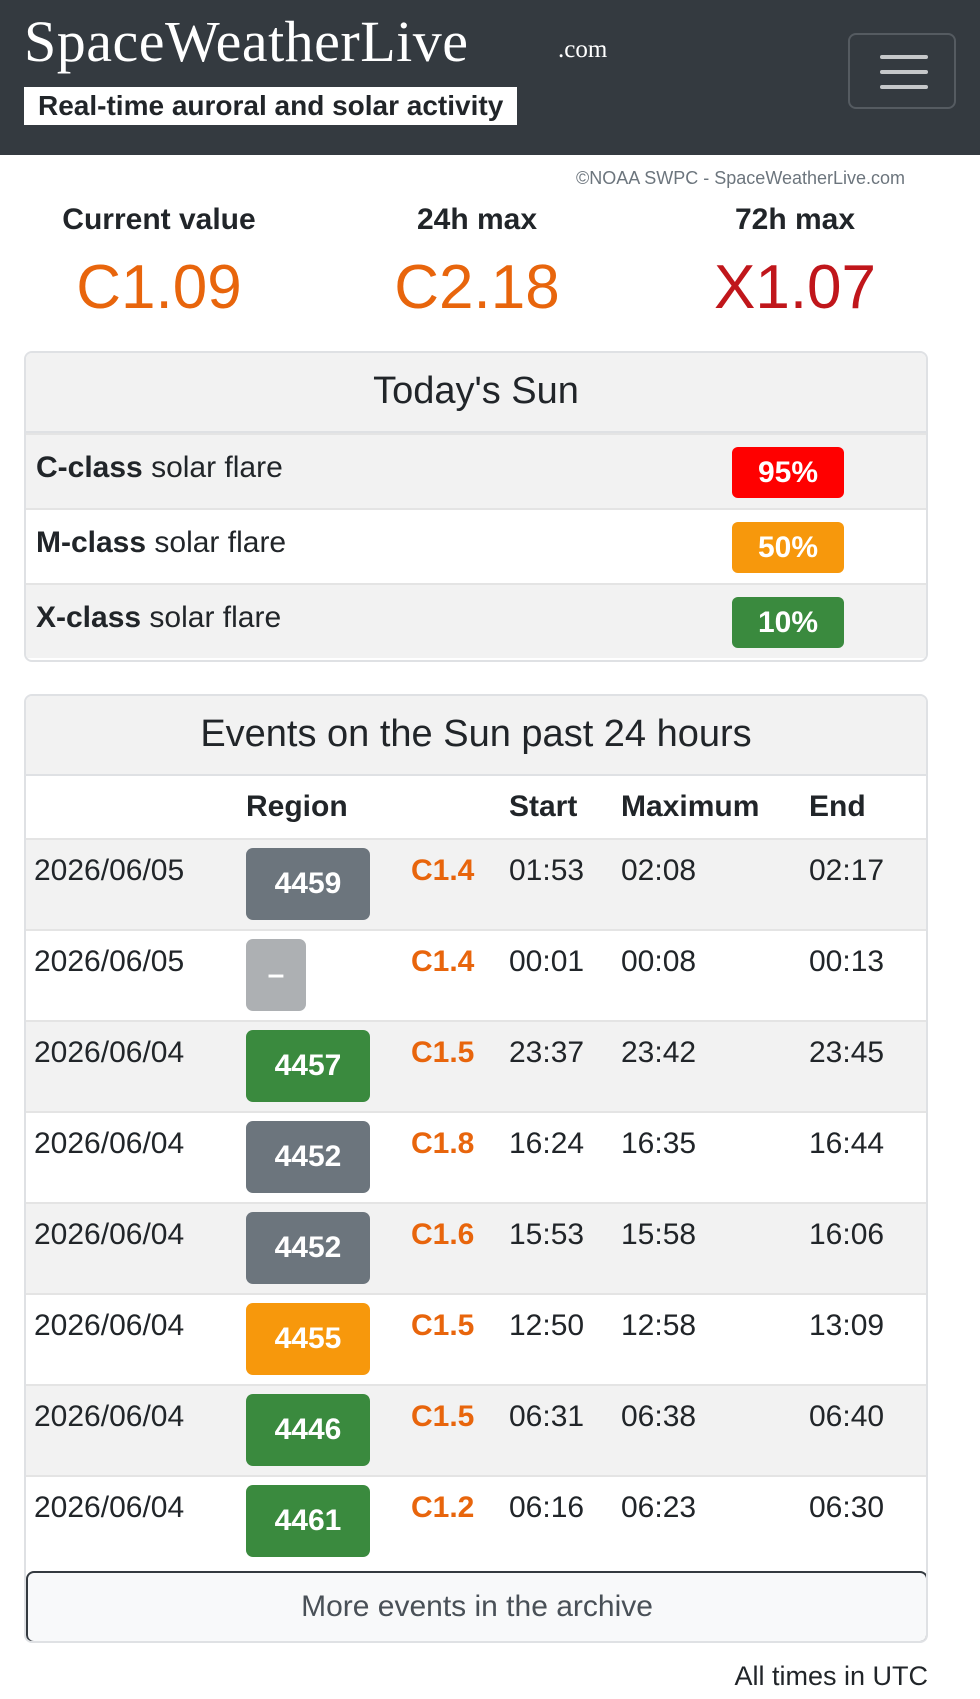 This screenshot has height=1699, width=980. What do you see at coordinates (788, 622) in the screenshot?
I see `probability-badge: 10%` at bounding box center [788, 622].